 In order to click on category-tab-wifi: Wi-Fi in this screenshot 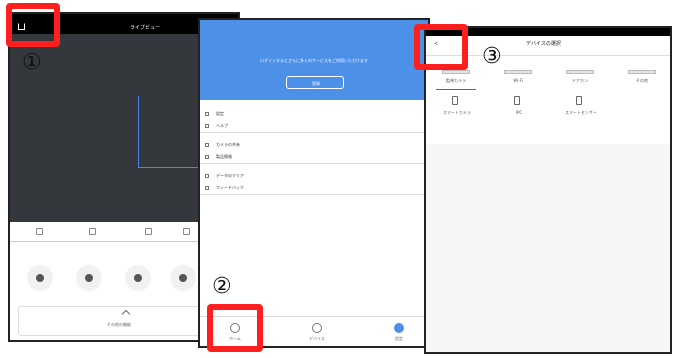, I will do `click(518, 78)`.